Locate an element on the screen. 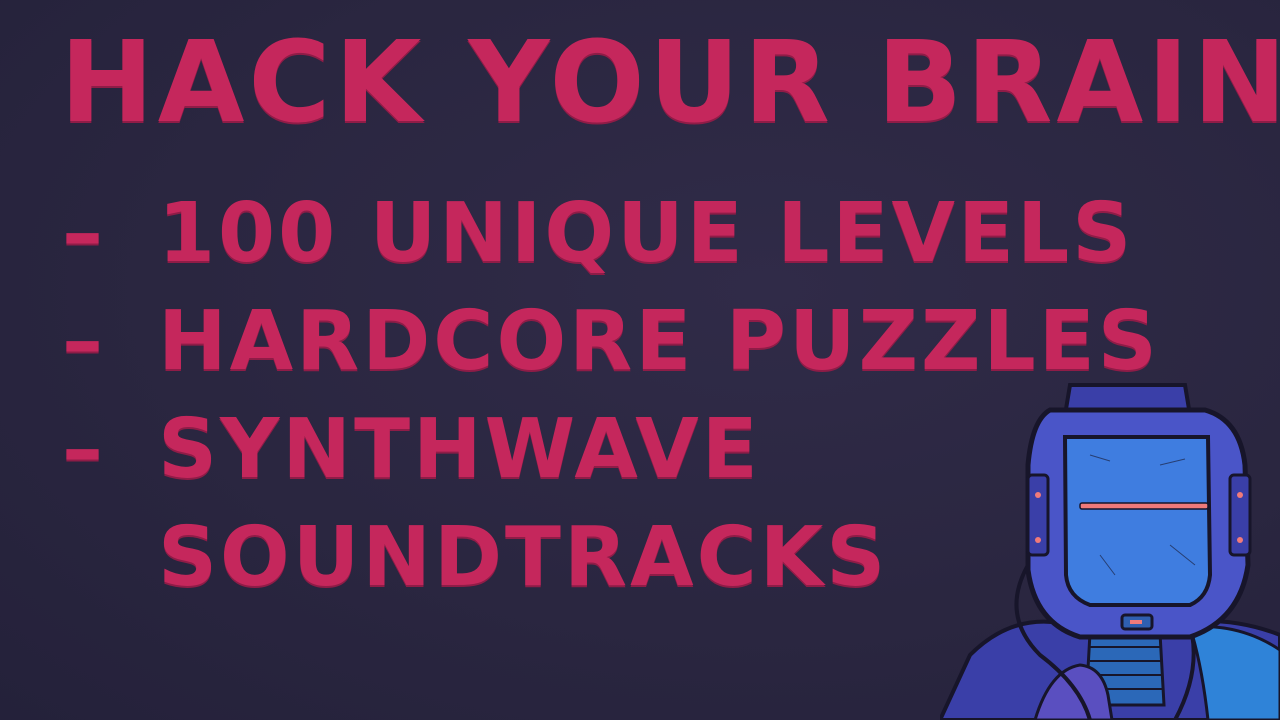 The image size is (1280, 720). chin-light is located at coordinates (1136, 622).